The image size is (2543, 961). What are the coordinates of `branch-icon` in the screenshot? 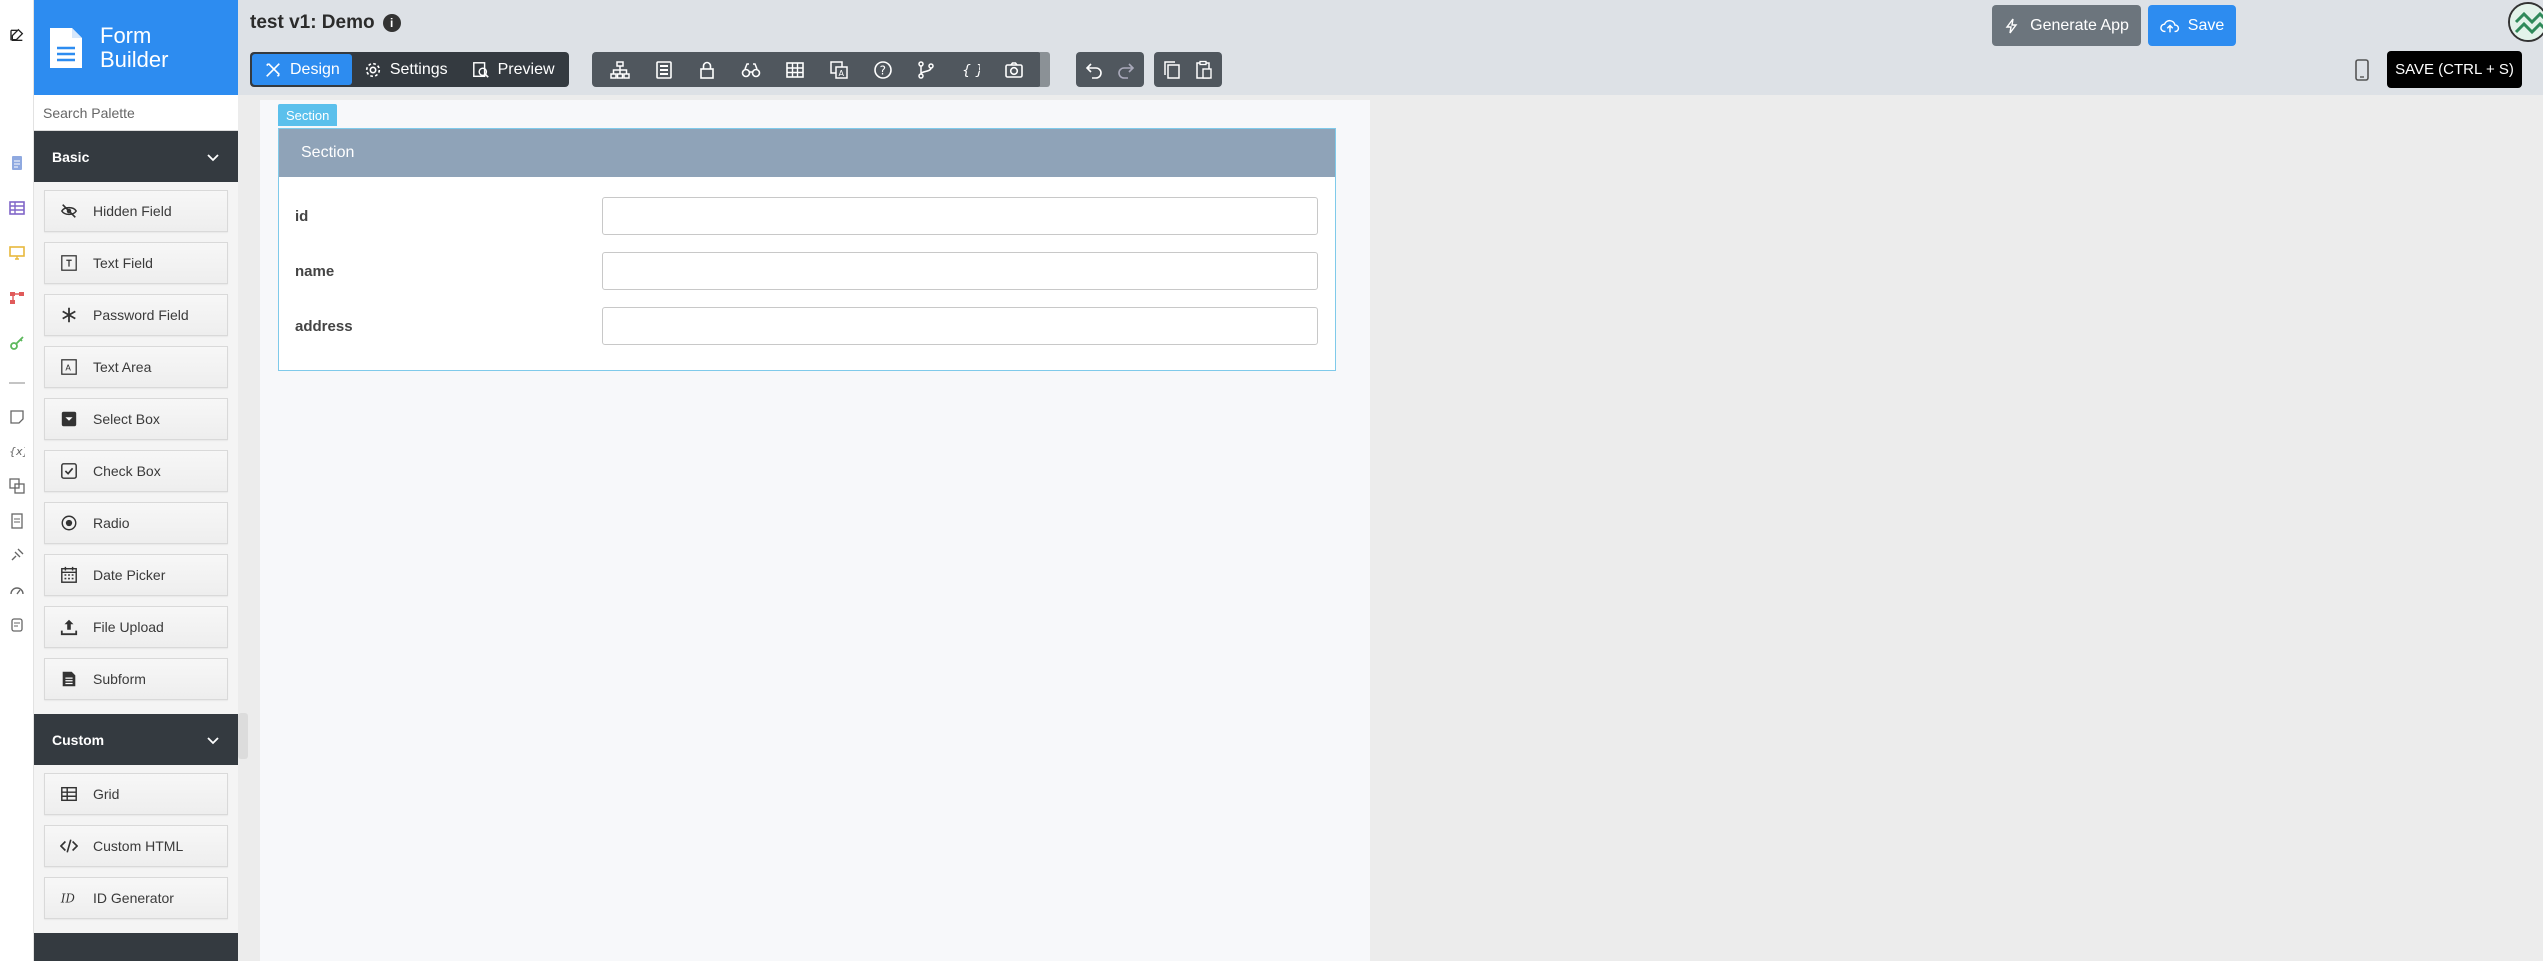 It's located at (927, 69).